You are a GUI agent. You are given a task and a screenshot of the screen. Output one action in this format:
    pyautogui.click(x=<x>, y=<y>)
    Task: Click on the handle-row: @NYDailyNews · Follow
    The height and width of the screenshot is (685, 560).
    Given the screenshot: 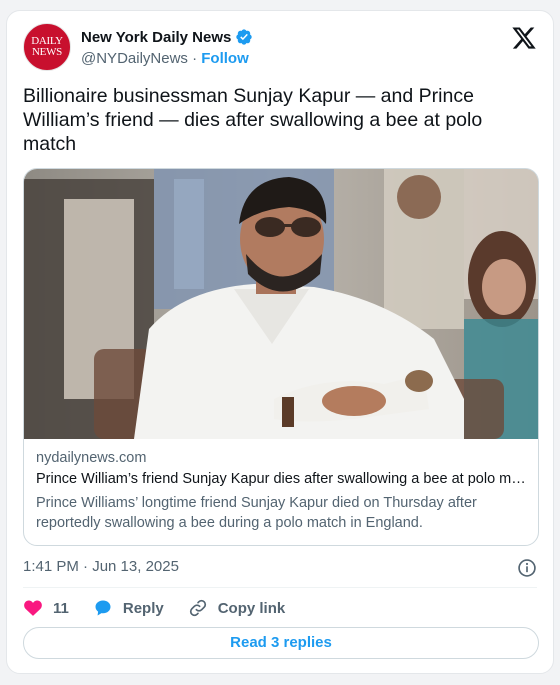 What is the action you would take?
    pyautogui.click(x=165, y=58)
    